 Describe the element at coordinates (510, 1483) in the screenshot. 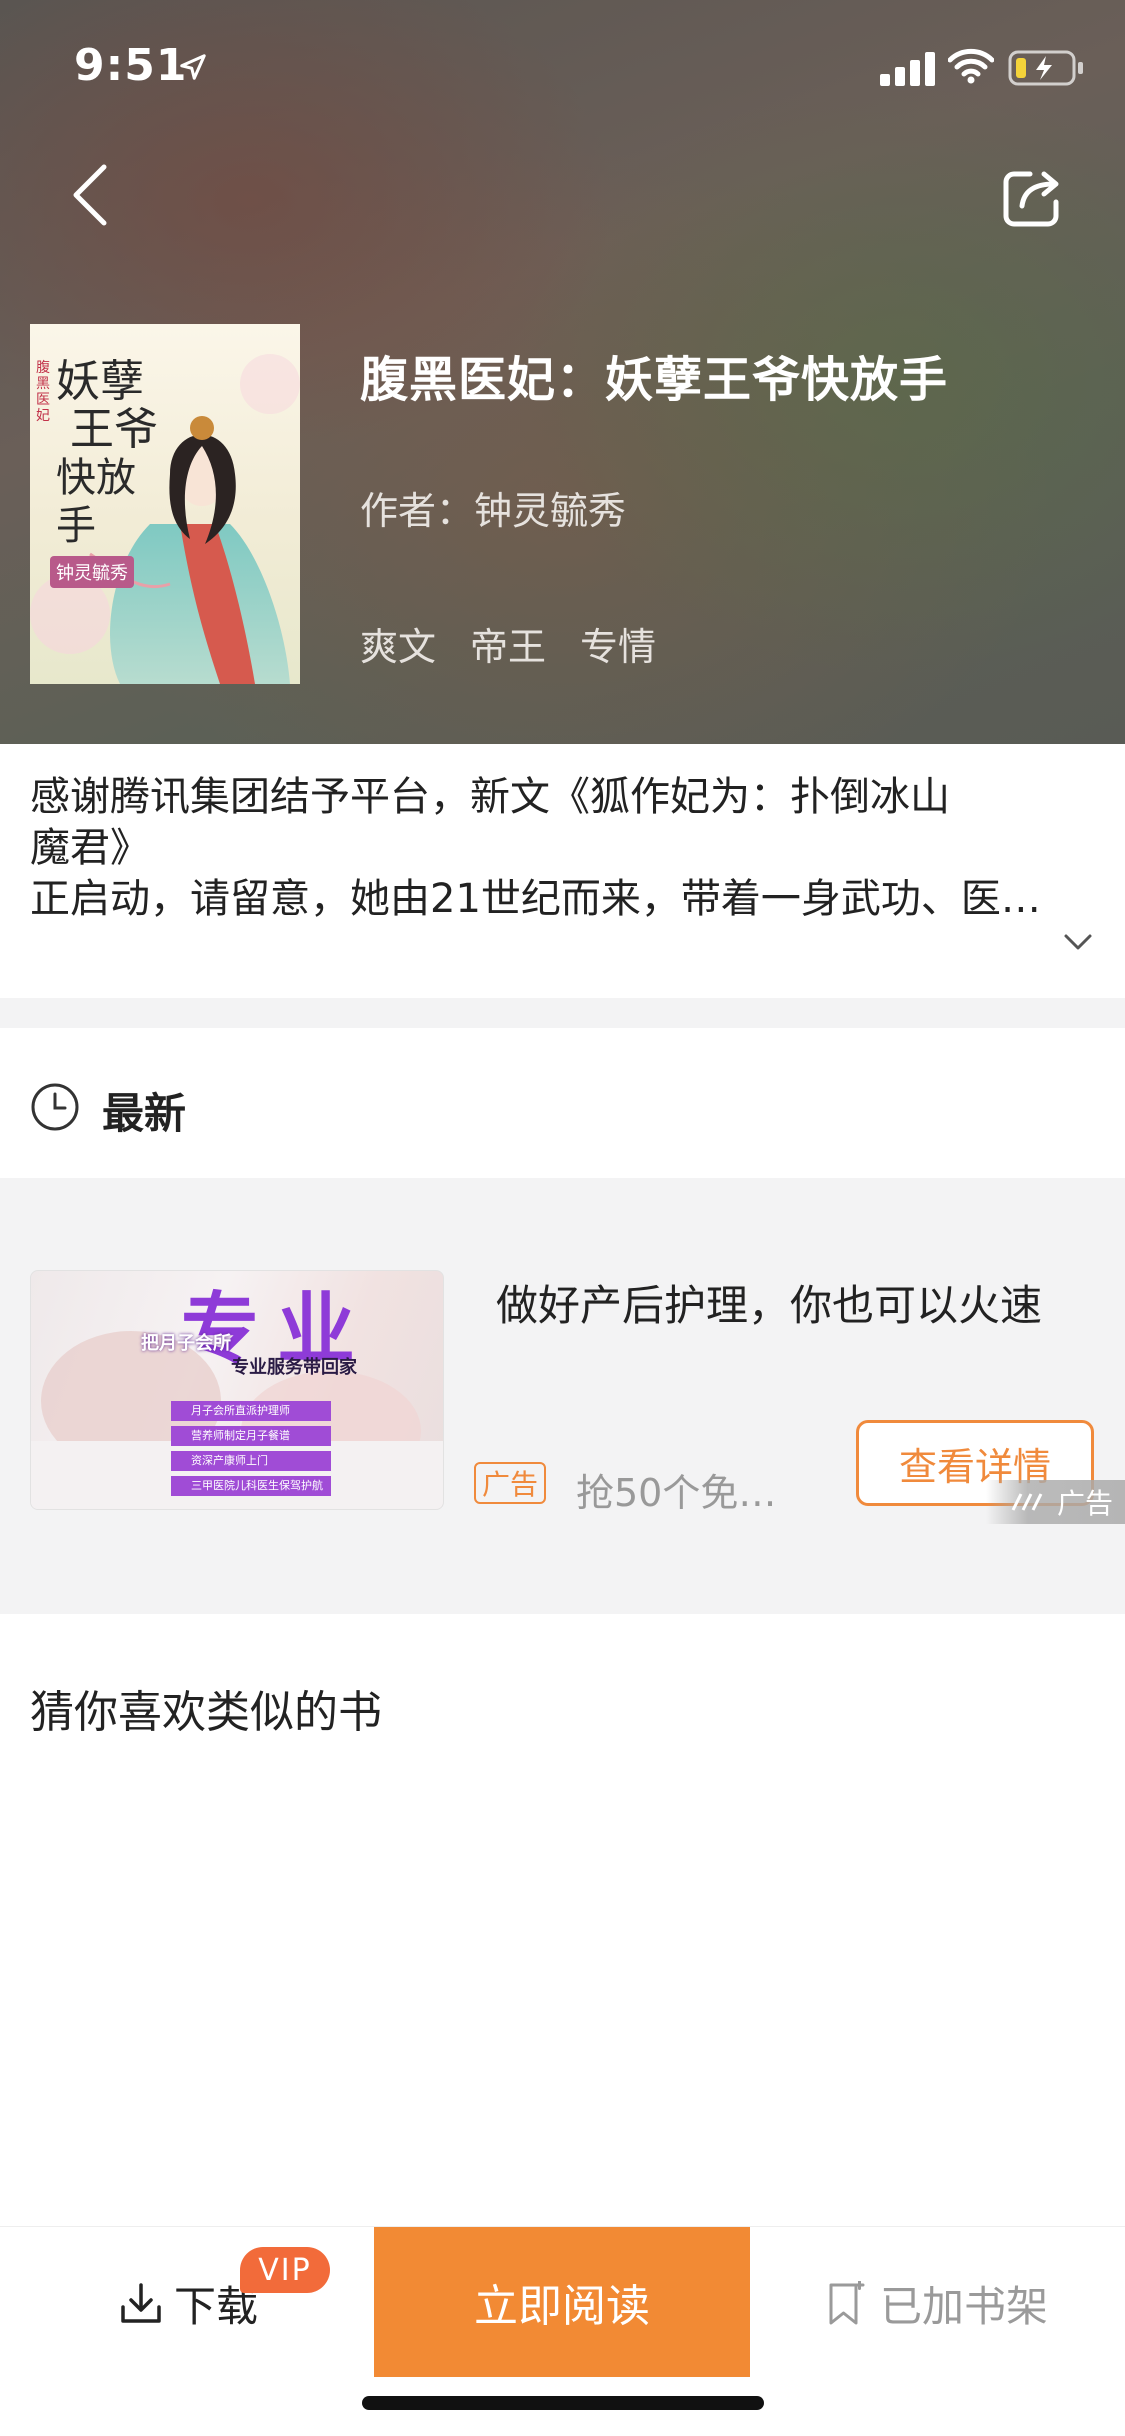

I see `ad-badge: 广告` at that location.